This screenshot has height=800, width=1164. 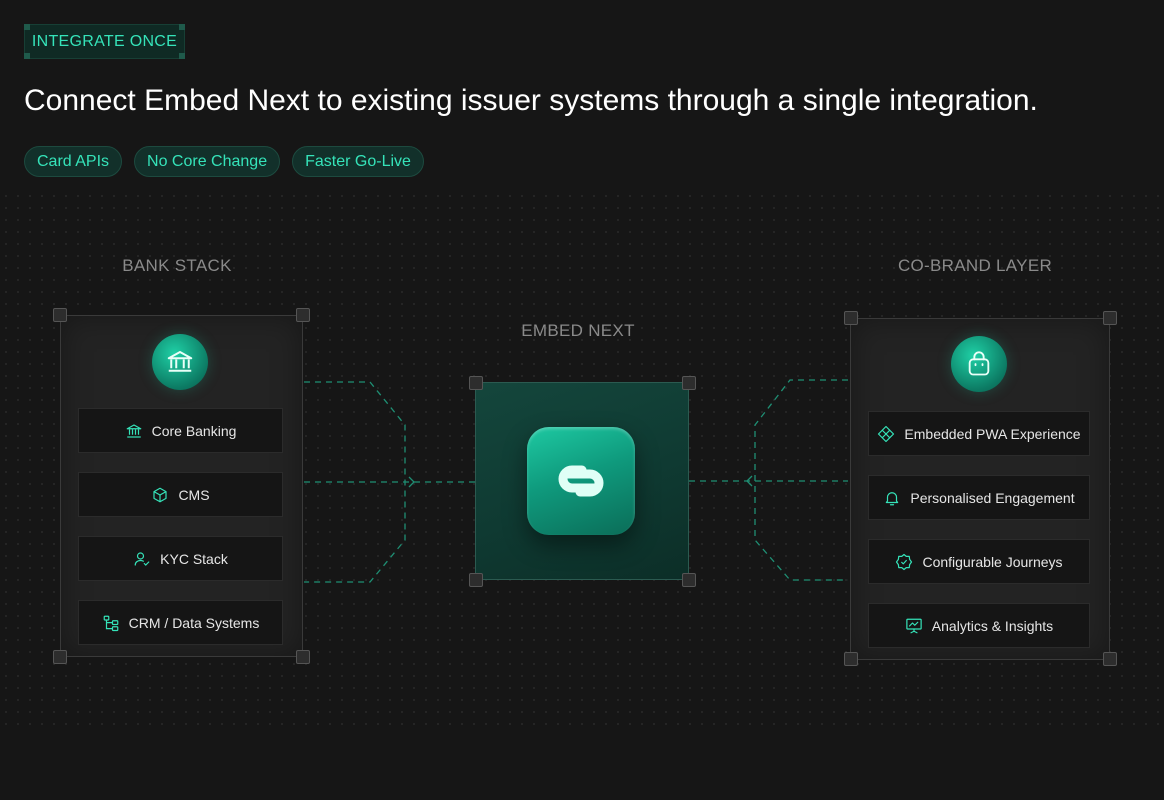 I want to click on eyebrow-tag: INTEGRATE ONCE, so click(x=104, y=41).